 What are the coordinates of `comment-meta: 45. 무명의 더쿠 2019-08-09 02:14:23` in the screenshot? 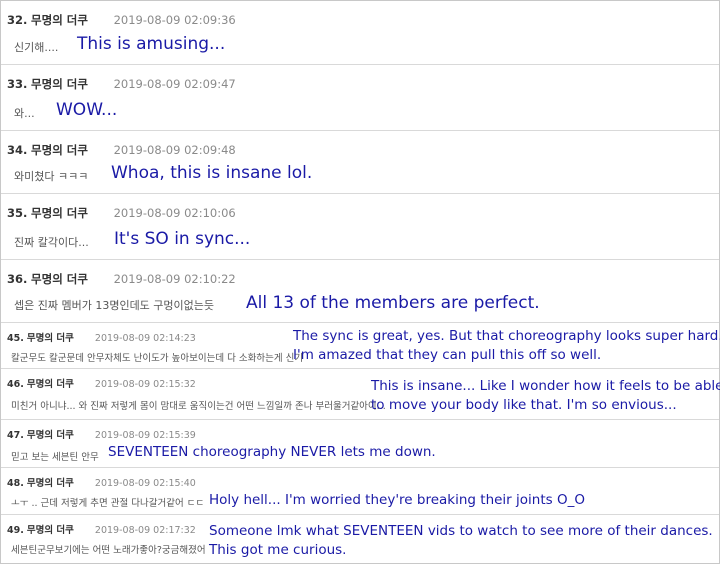 It's located at (101, 337).